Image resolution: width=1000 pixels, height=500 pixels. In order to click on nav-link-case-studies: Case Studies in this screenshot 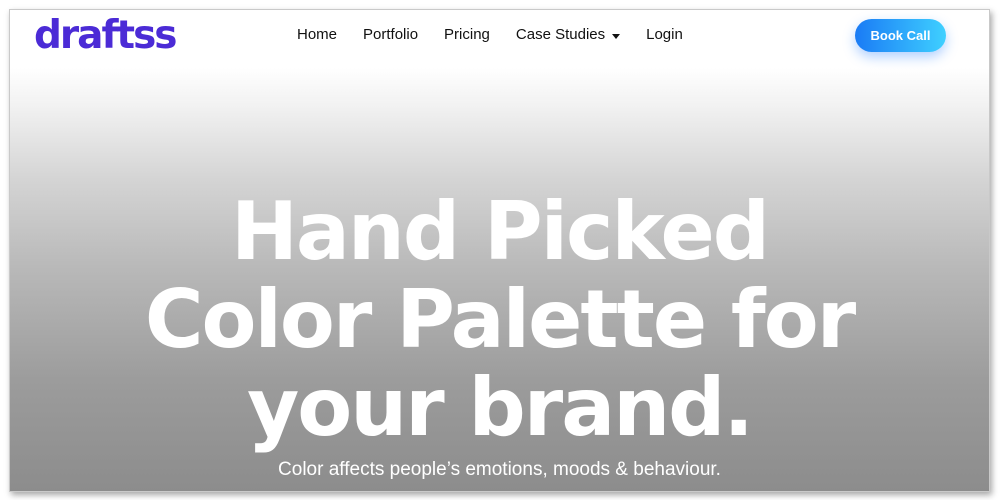, I will do `click(568, 35)`.